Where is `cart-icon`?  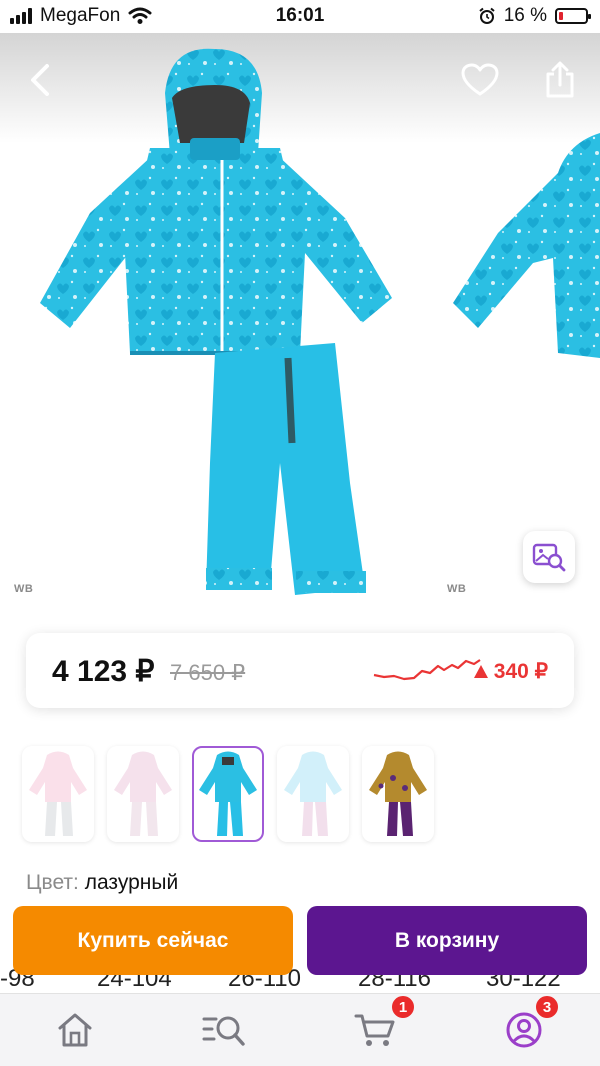 cart-icon is located at coordinates (374, 1030).